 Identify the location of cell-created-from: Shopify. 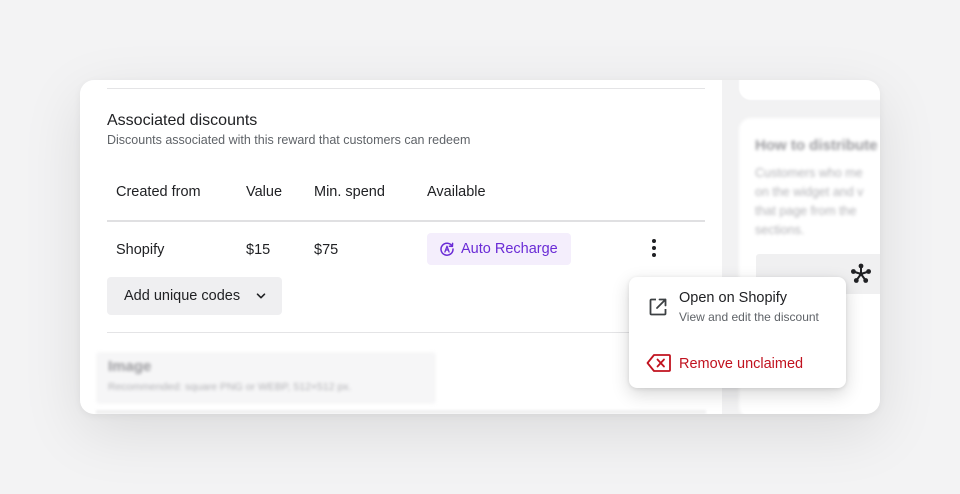
(140, 250).